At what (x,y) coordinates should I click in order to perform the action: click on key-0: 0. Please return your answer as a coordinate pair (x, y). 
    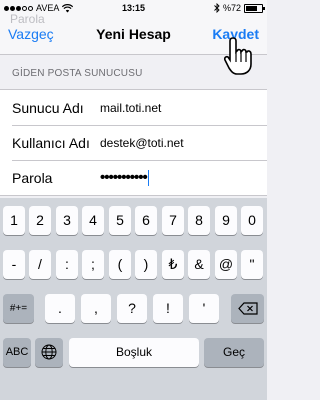
    Looking at the image, I should click on (252, 220).